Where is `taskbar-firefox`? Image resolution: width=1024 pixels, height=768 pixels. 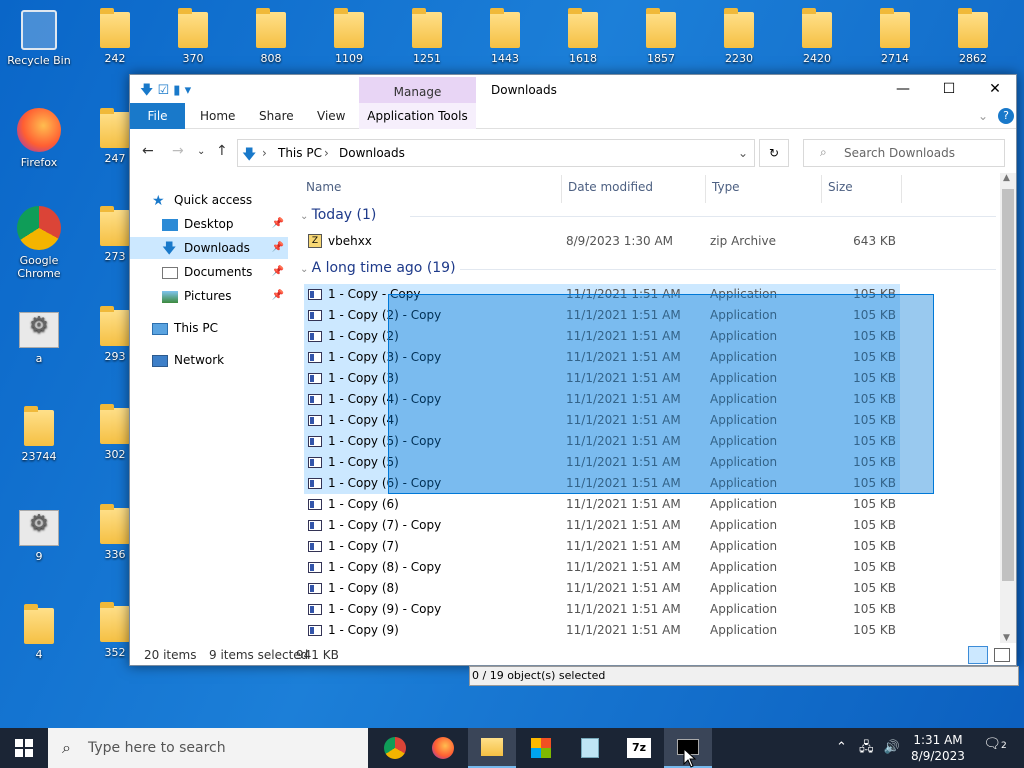 taskbar-firefox is located at coordinates (443, 748).